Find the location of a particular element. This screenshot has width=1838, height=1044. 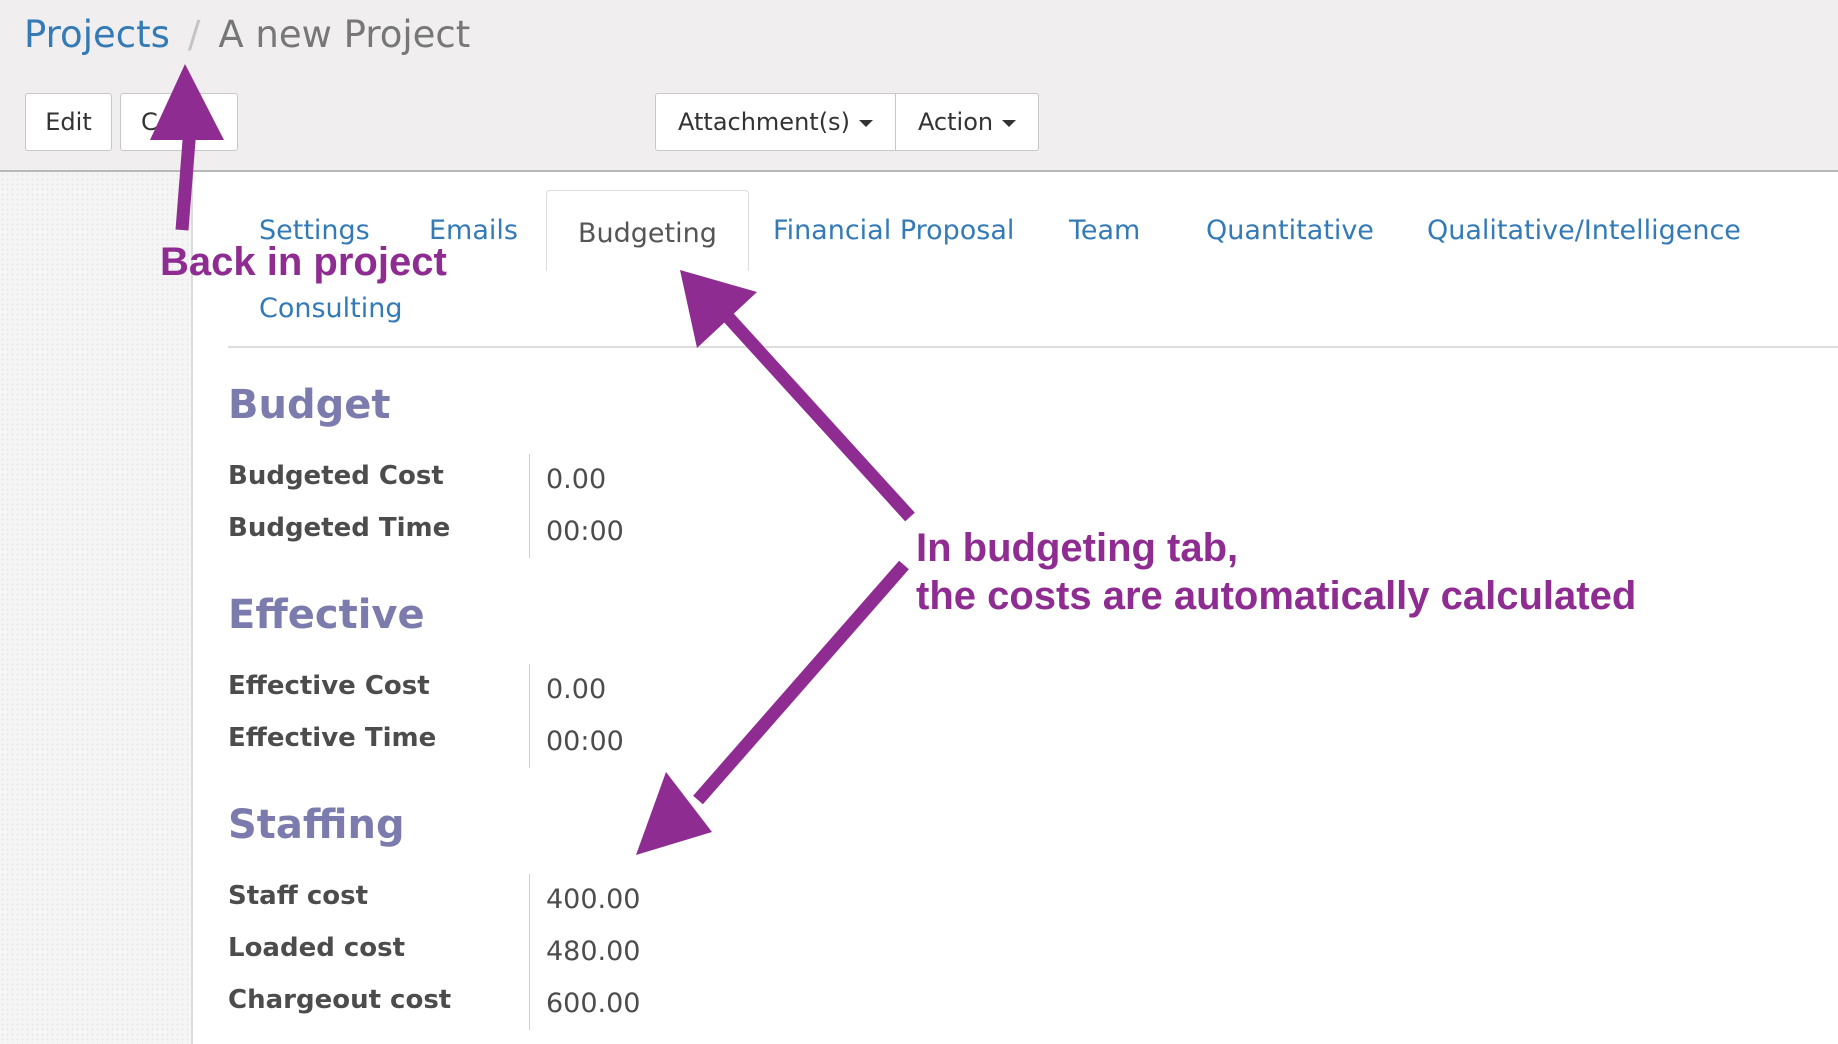

breadcrumb: Projects / A new Project is located at coordinates (247, 35).